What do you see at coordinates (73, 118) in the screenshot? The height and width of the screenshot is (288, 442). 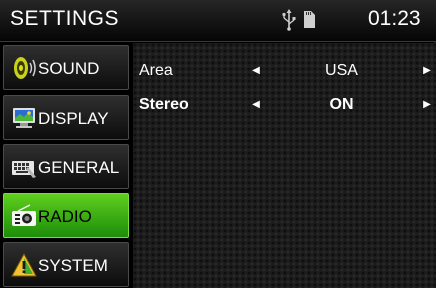 I see `sidebar-item-label: DISPLAY` at bounding box center [73, 118].